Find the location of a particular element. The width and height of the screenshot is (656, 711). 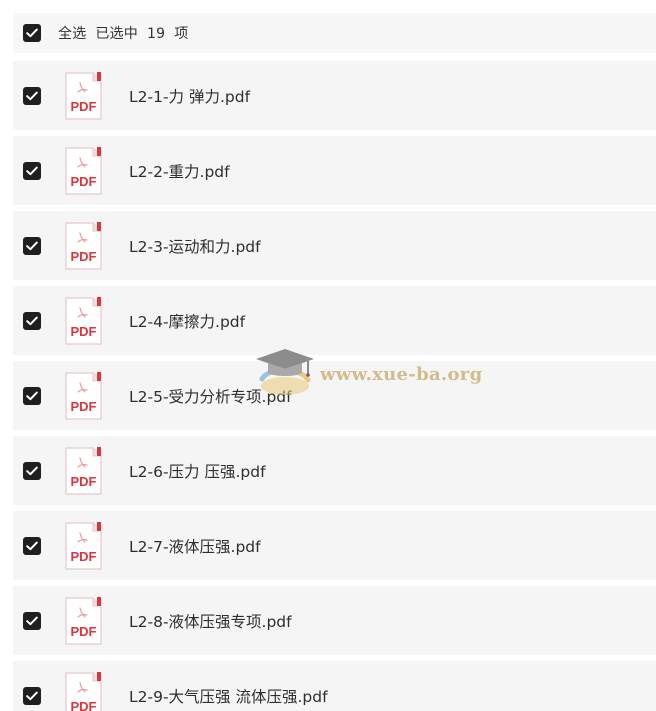

file-name: L2-1-力 弹力.pdf is located at coordinates (189, 96).